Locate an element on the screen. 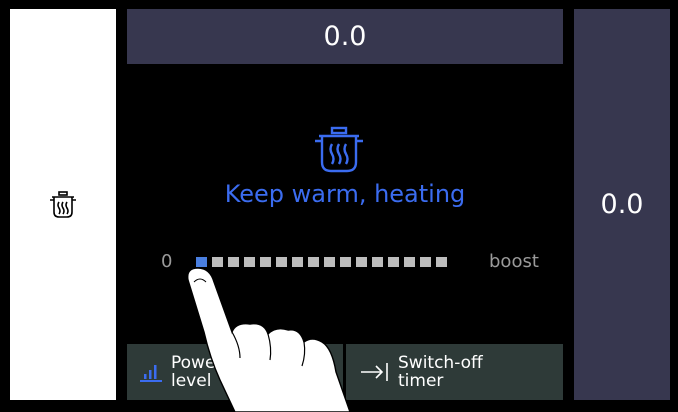 The image size is (678, 412). right-value: 0.0 is located at coordinates (622, 204).